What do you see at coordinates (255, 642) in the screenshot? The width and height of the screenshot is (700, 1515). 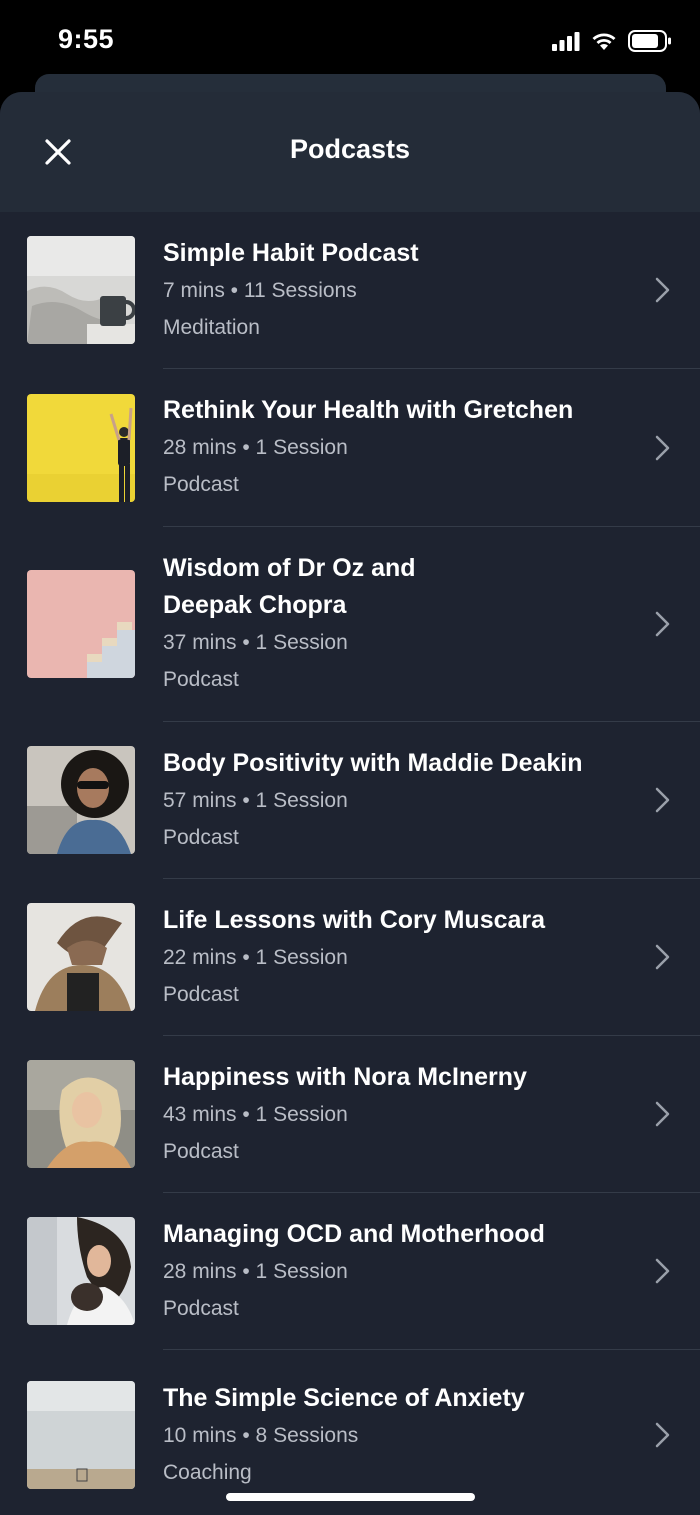 I see `item-meta: 37 mins • 1 Session` at bounding box center [255, 642].